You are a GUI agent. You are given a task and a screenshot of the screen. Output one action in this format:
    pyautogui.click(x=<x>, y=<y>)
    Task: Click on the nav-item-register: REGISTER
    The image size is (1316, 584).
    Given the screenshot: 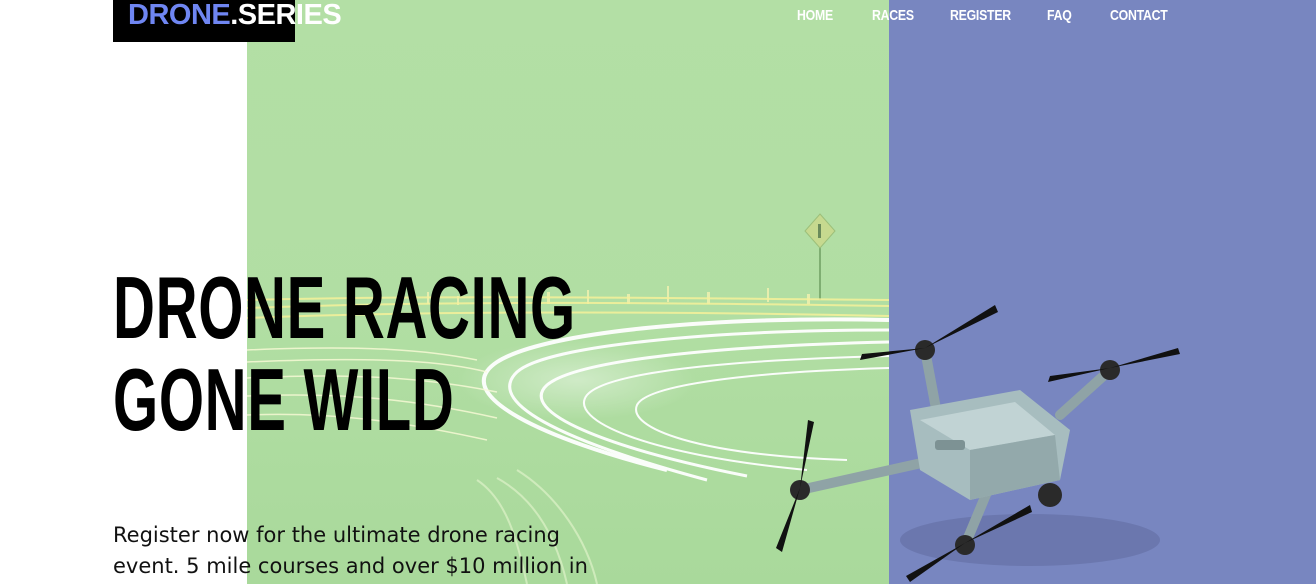 What is the action you would take?
    pyautogui.click(x=980, y=15)
    